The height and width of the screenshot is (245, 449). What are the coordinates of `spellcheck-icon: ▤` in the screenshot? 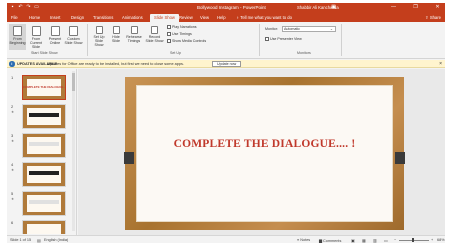 It's located at (39, 240).